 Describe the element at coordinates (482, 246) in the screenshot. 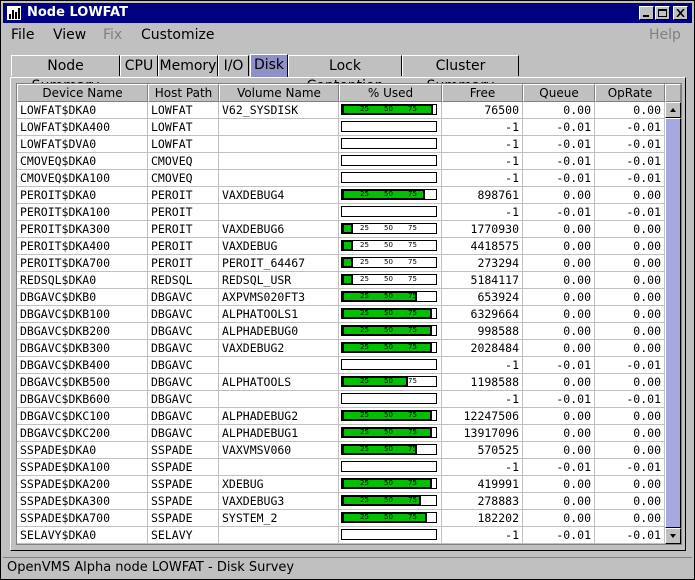

I see `free-cell: 4418575` at that location.